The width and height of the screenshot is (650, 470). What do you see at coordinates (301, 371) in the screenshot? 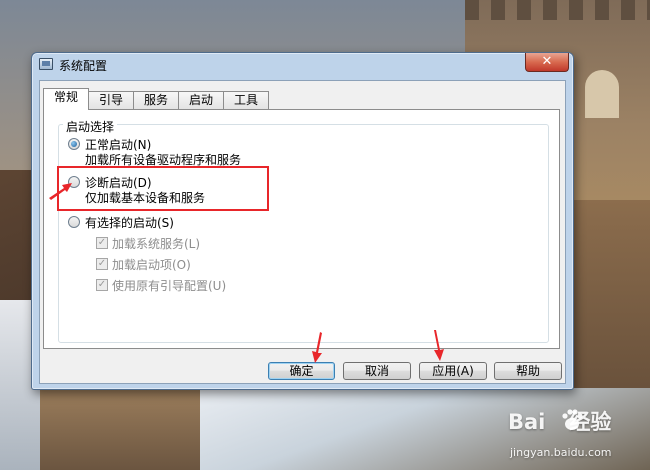
I see `ok-button-label: 确定` at bounding box center [301, 371].